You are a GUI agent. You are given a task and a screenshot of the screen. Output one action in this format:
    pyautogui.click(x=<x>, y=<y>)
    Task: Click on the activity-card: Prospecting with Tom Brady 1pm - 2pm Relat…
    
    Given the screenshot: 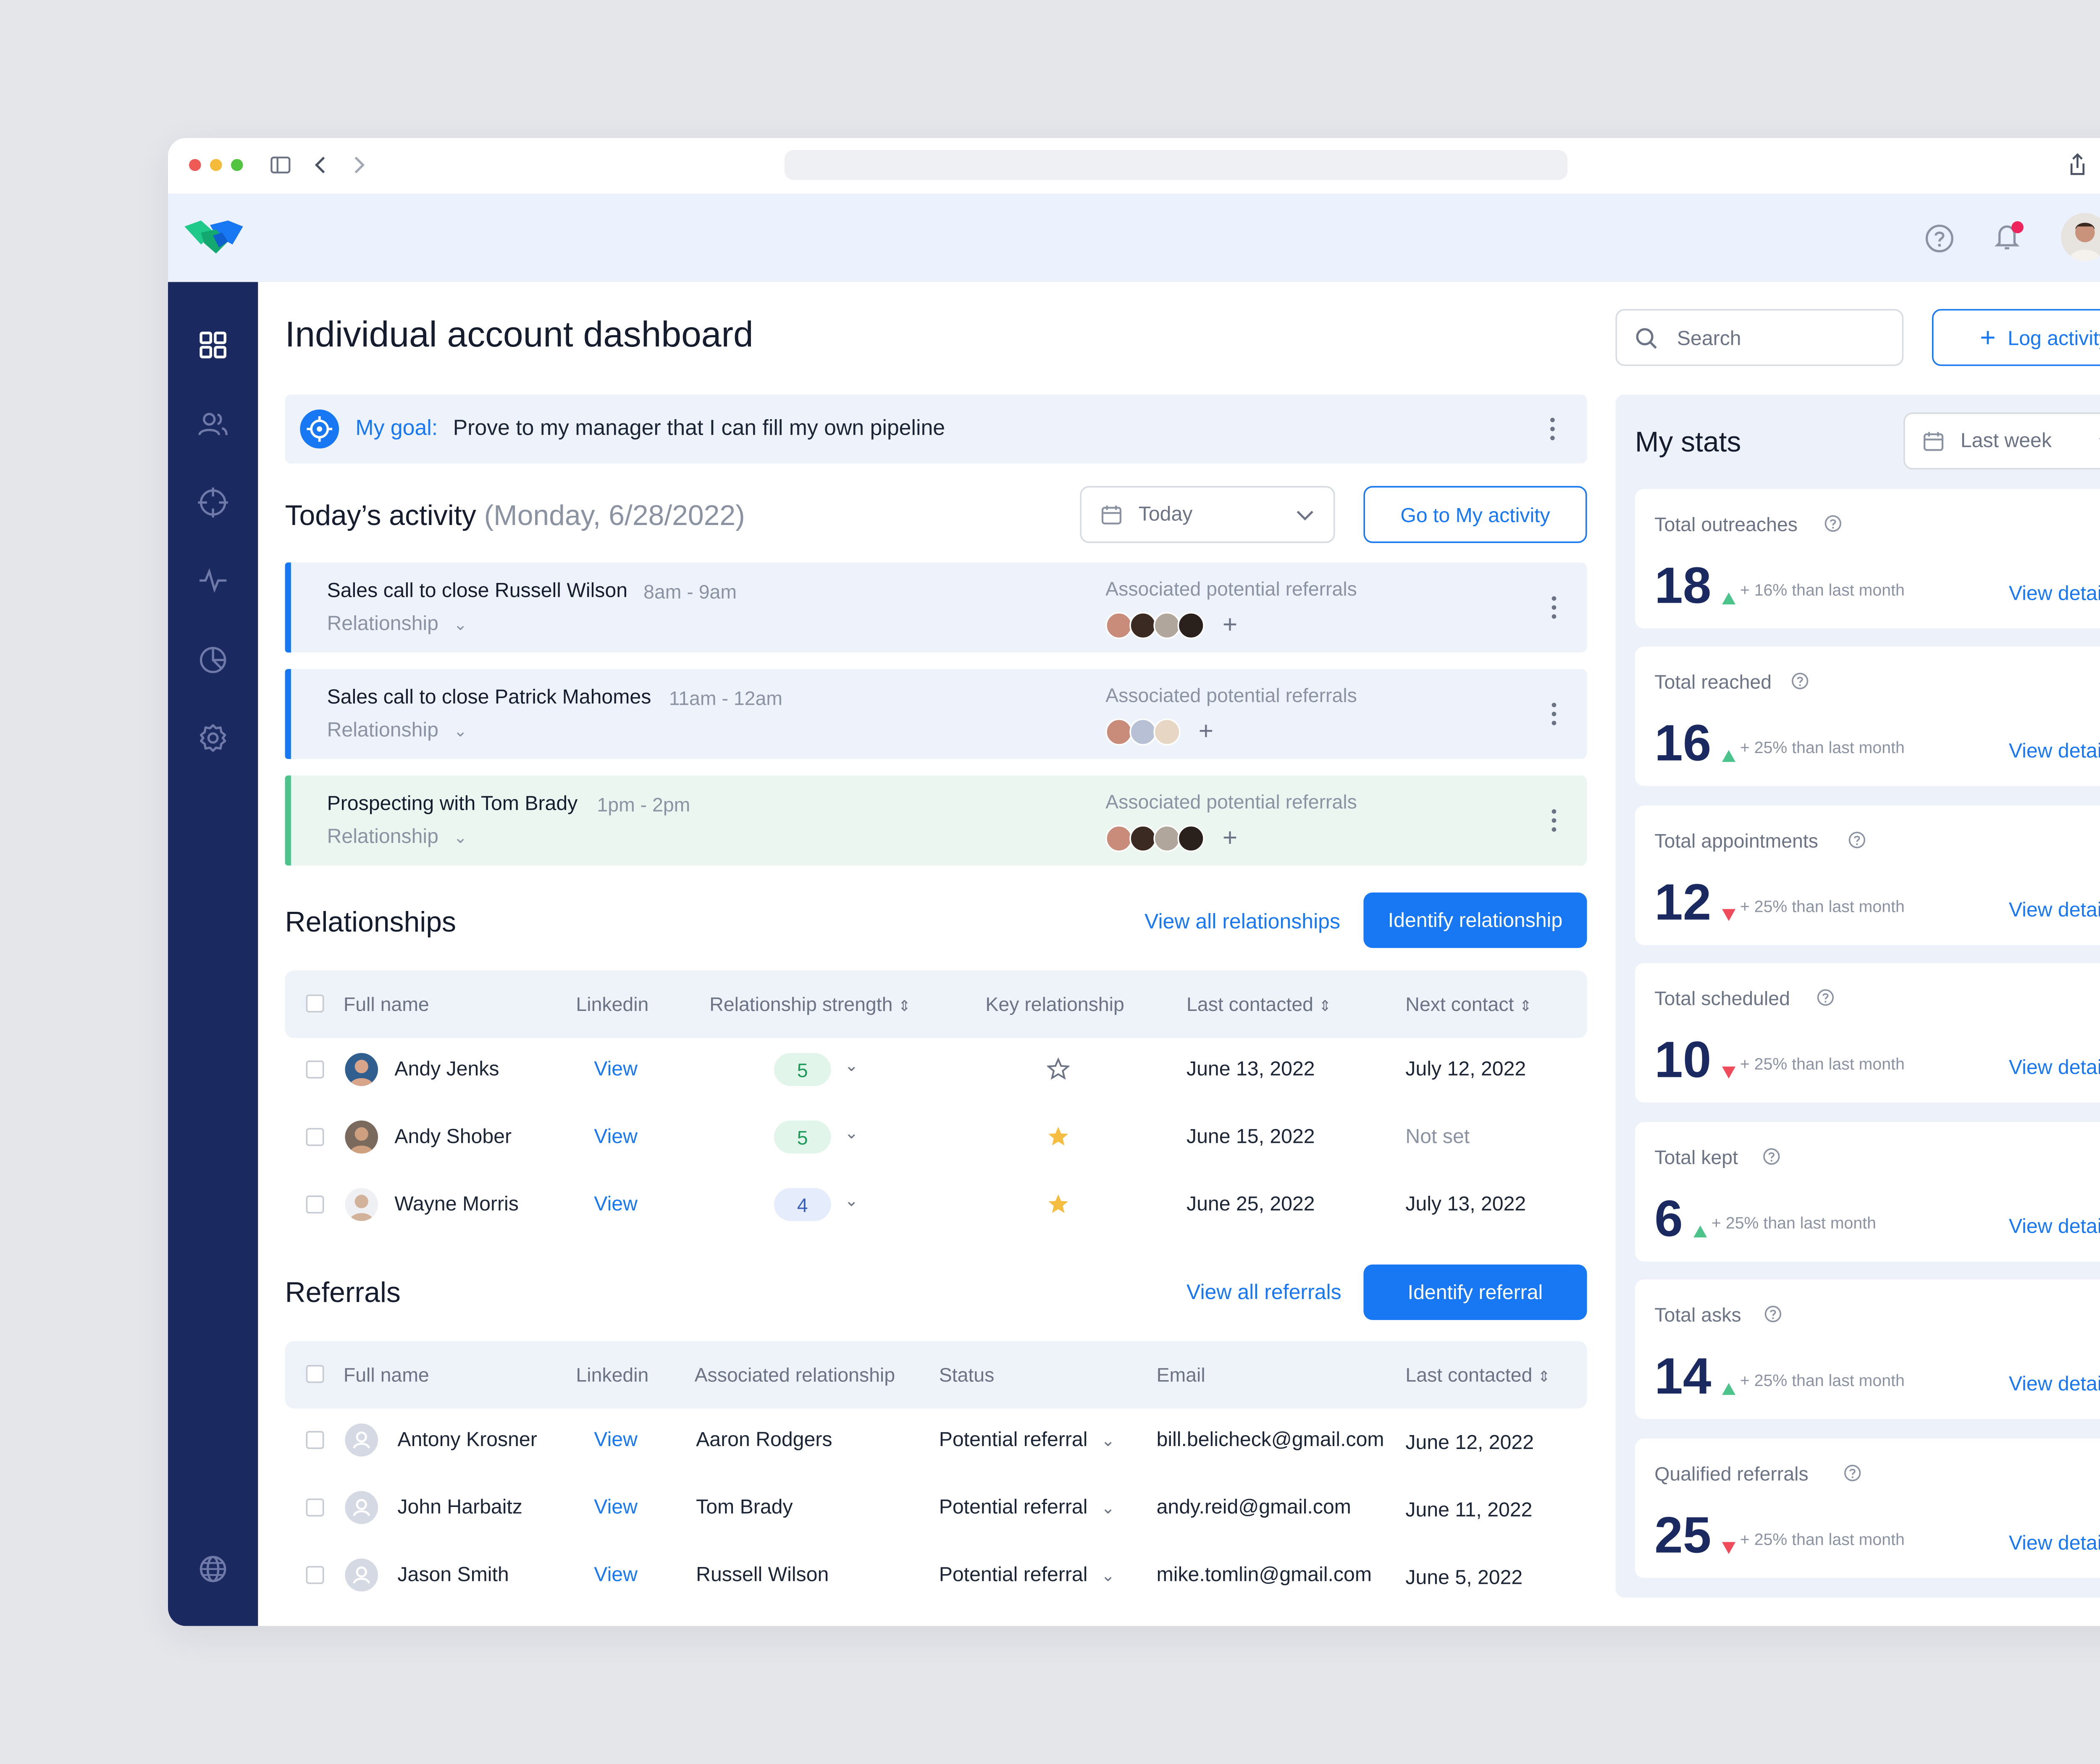 What is the action you would take?
    pyautogui.click(x=936, y=820)
    